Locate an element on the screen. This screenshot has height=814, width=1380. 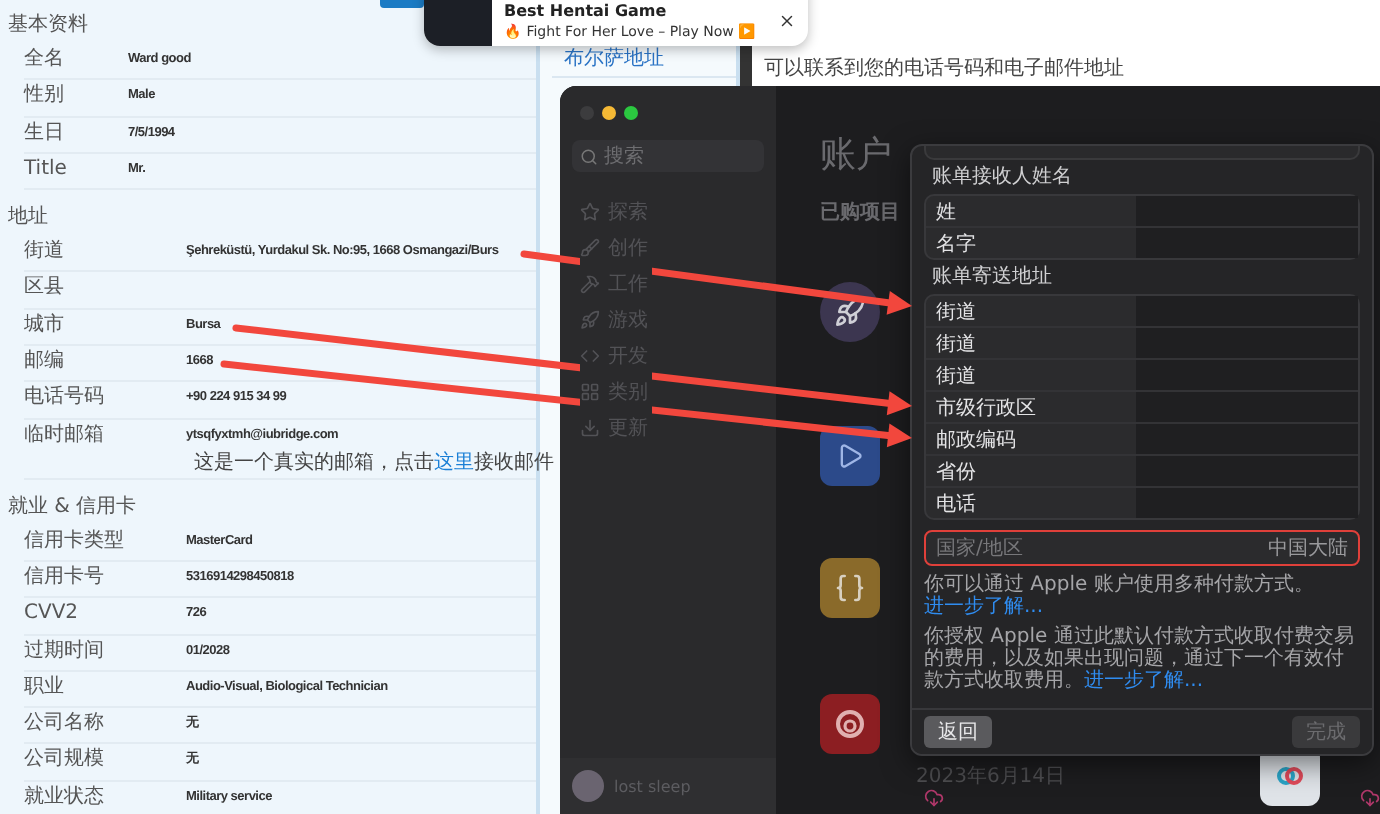
field-label: 邮编 is located at coordinates (45, 362).